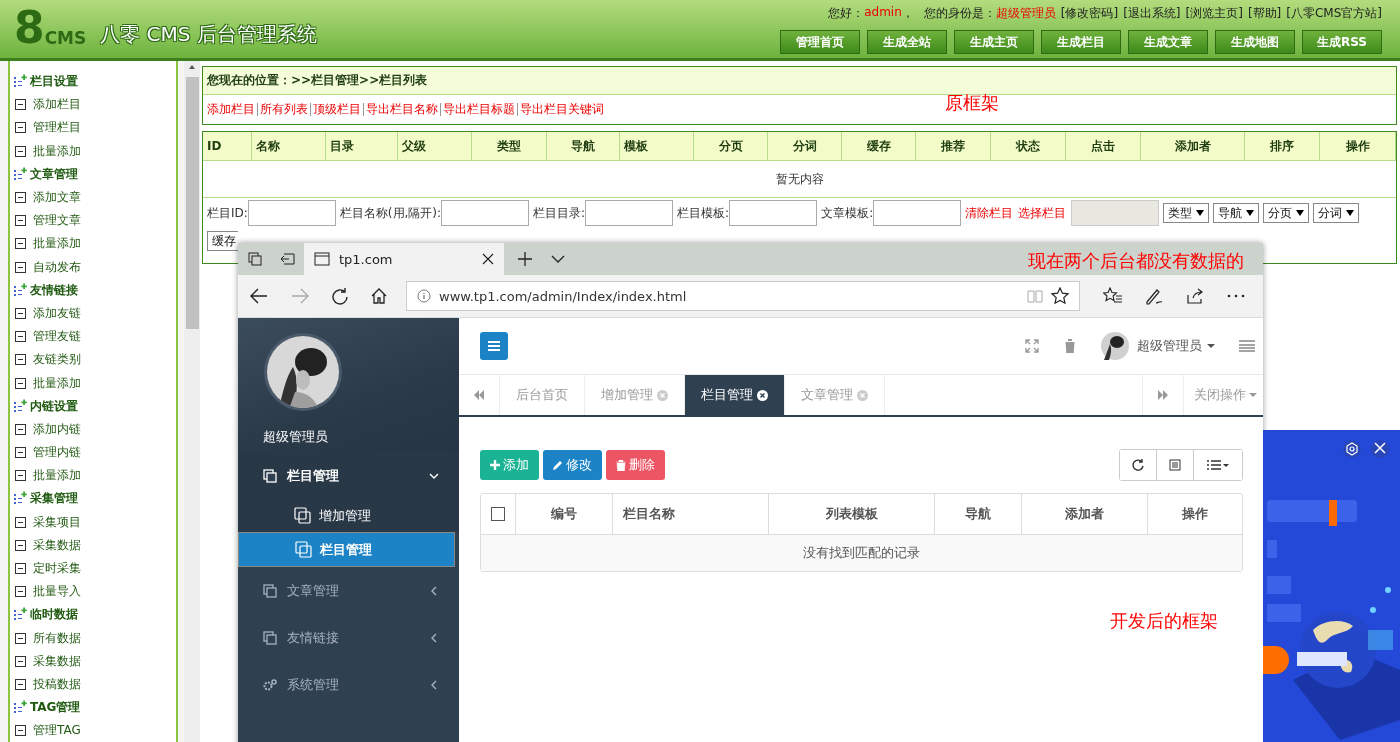 The image size is (1400, 742). I want to click on select-all-checkbox, so click(498, 514).